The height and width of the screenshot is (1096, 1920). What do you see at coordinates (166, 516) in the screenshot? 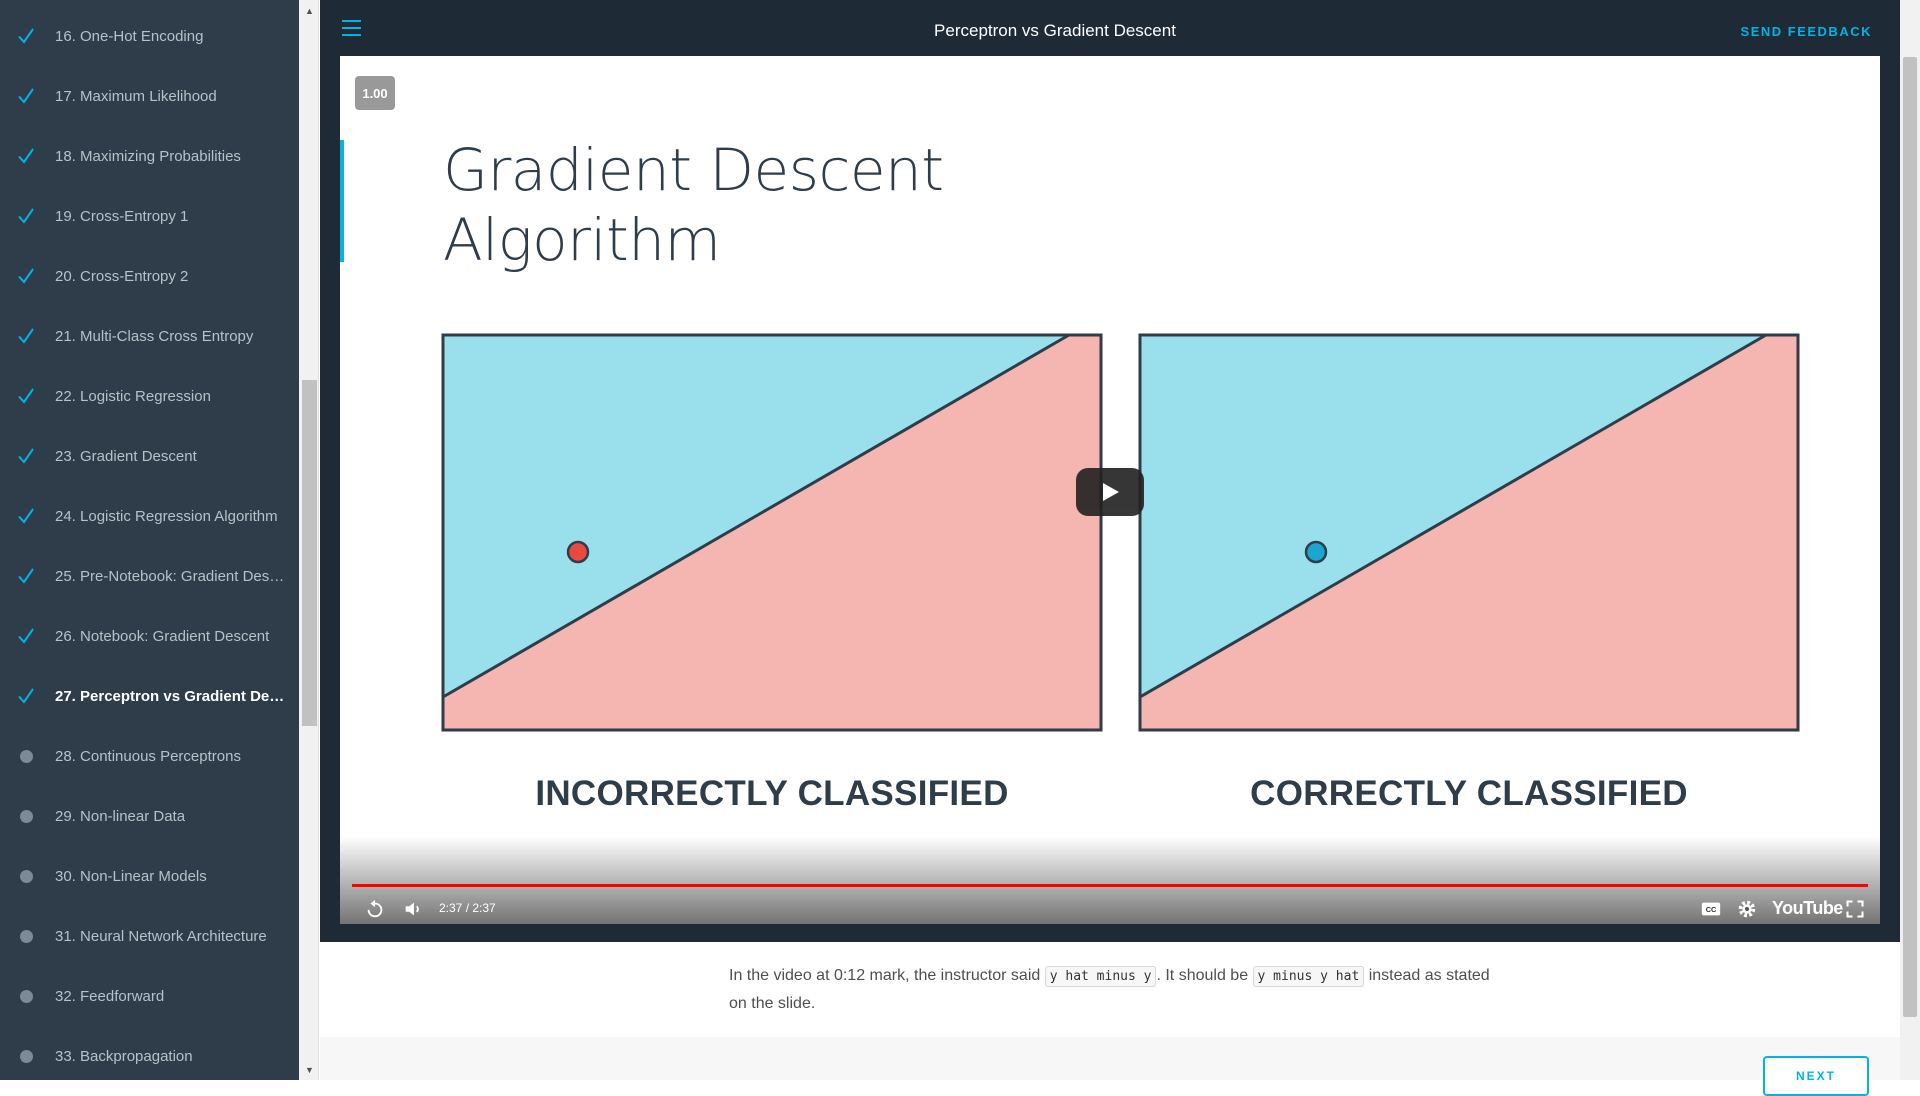
I see `sidebar-item-label: 24. Logistic Regression Algorithm` at bounding box center [166, 516].